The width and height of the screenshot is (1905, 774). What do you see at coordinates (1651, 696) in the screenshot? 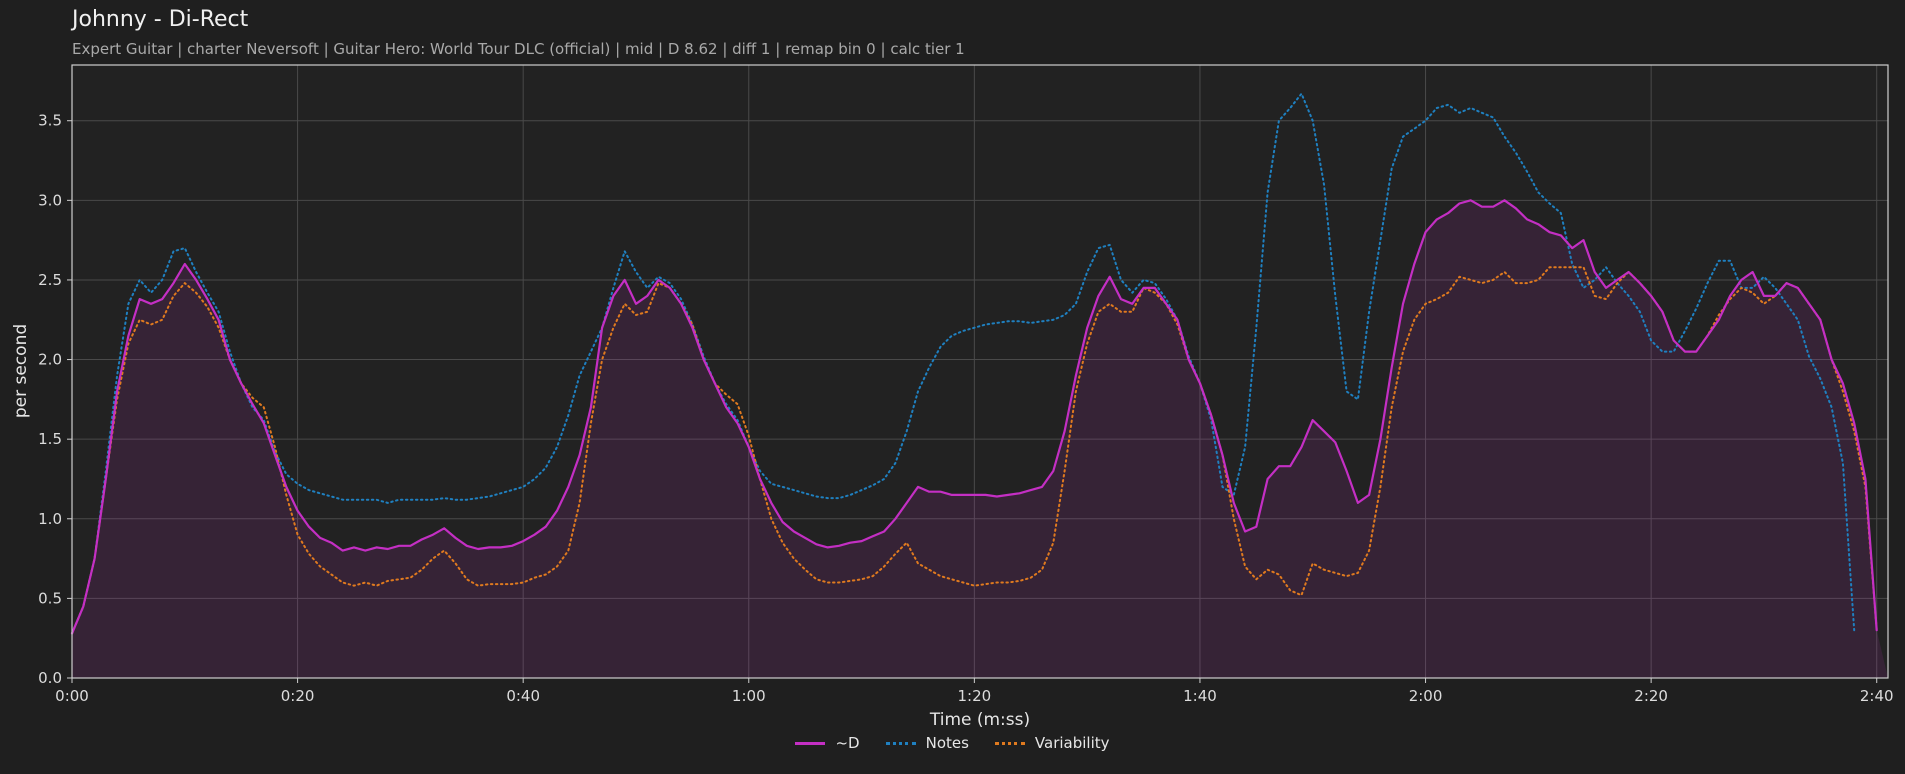
I see `x-tick-label: 2:20` at bounding box center [1651, 696].